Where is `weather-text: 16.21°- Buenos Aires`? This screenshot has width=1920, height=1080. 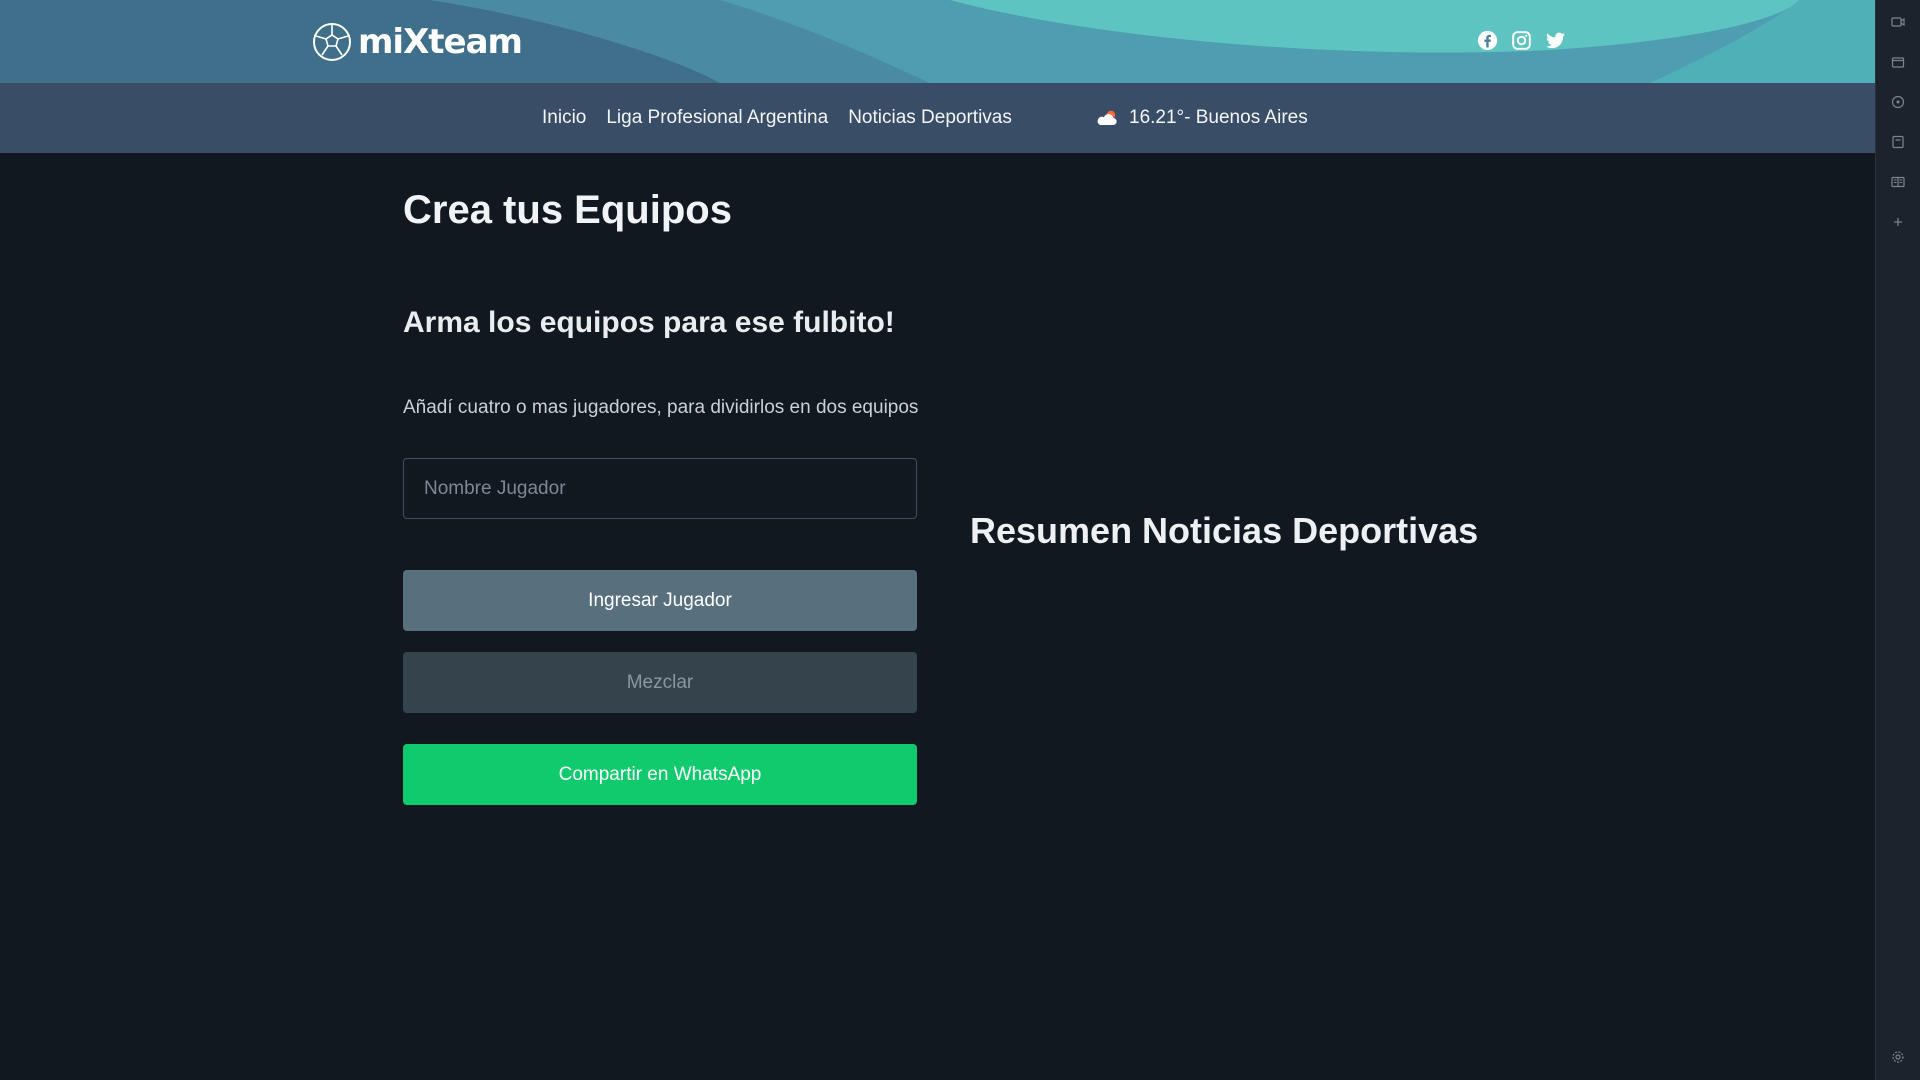 weather-text: 16.21°- Buenos Aires is located at coordinates (1218, 117).